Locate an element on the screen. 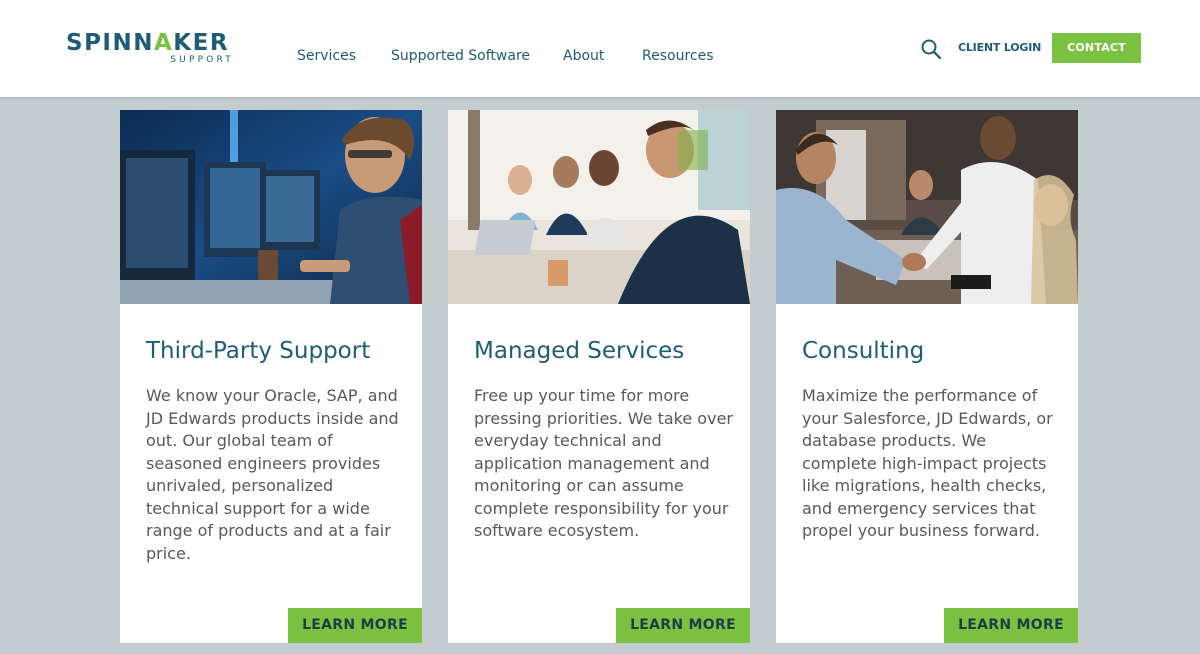 The image size is (1200, 654). spinnaker-logo: SPINNAKER SUPPORT is located at coordinates (151, 48).